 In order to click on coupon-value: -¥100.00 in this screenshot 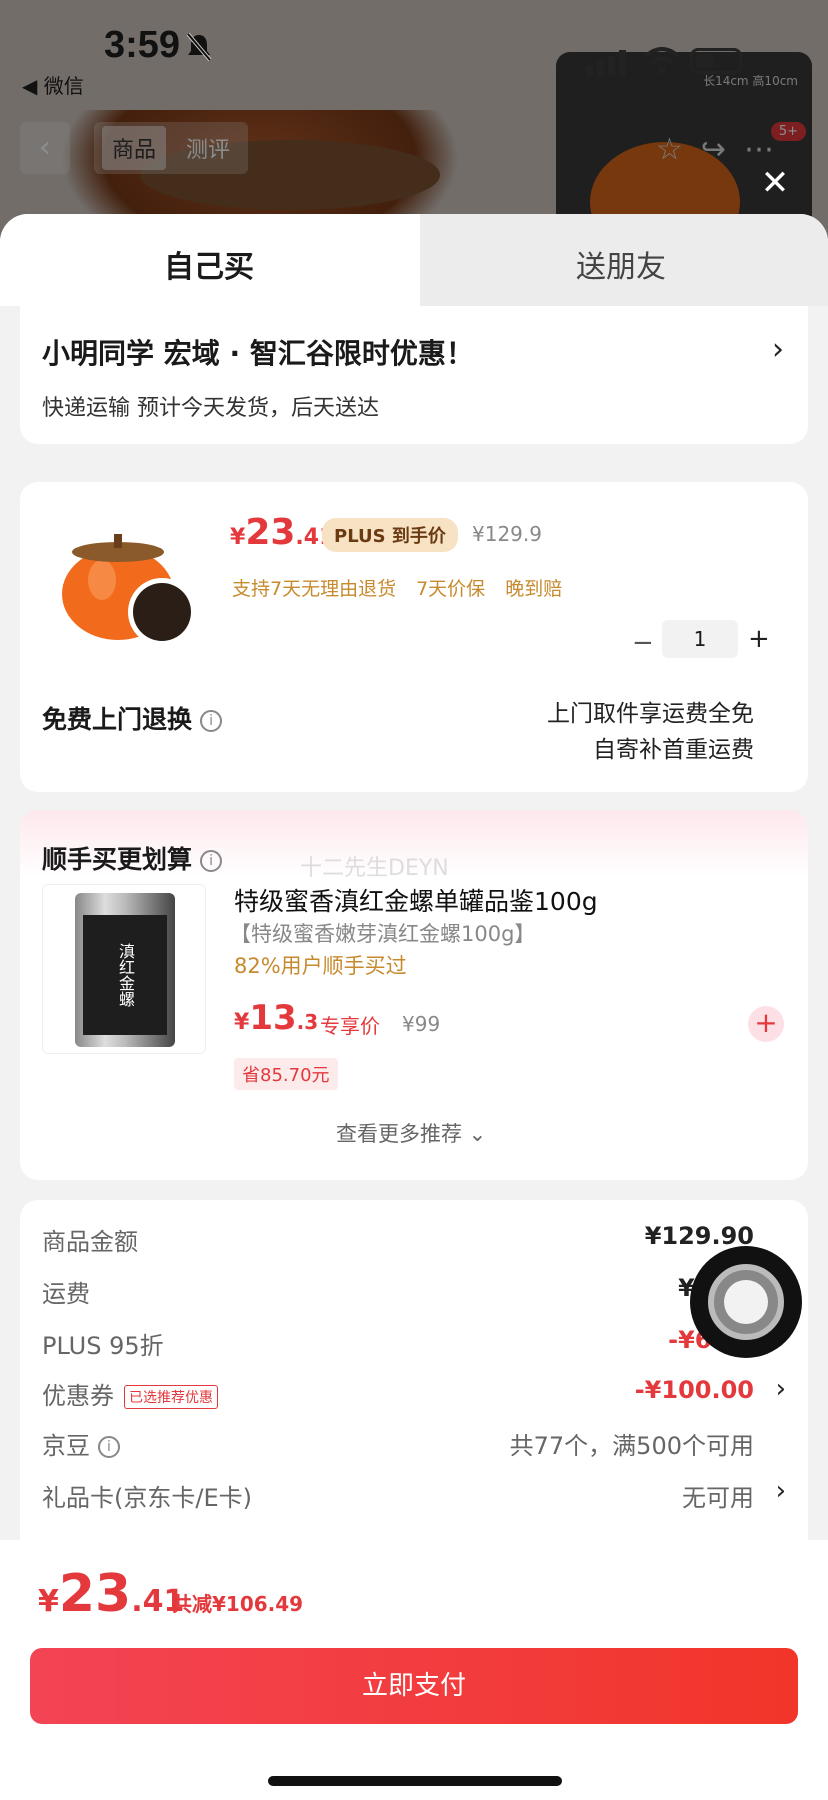, I will do `click(694, 1390)`.